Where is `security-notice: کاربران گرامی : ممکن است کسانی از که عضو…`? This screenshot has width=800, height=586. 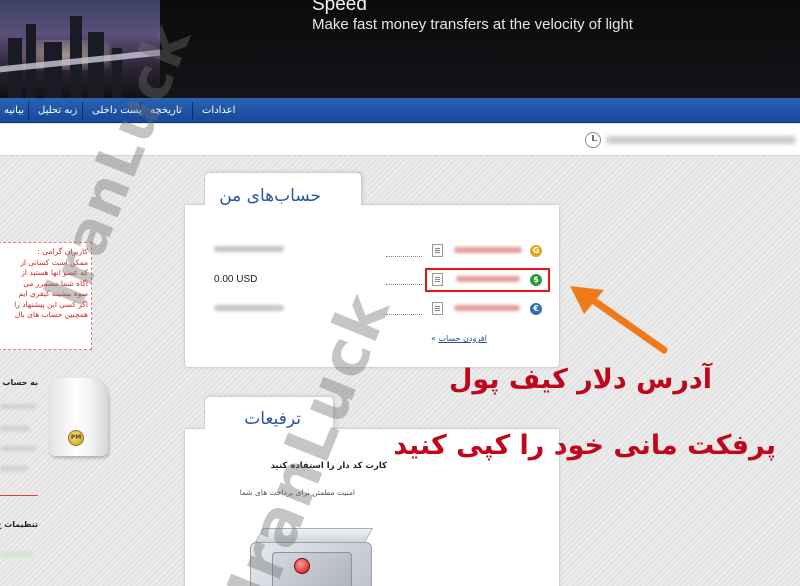 security-notice: کاربران گرامی : ممکن است کسانی از که عضو… is located at coordinates (46, 296).